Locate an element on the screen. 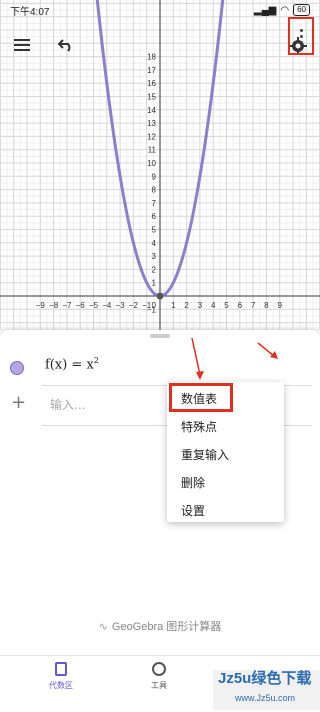 The image size is (320, 712). calculator-icon is located at coordinates (61, 669).